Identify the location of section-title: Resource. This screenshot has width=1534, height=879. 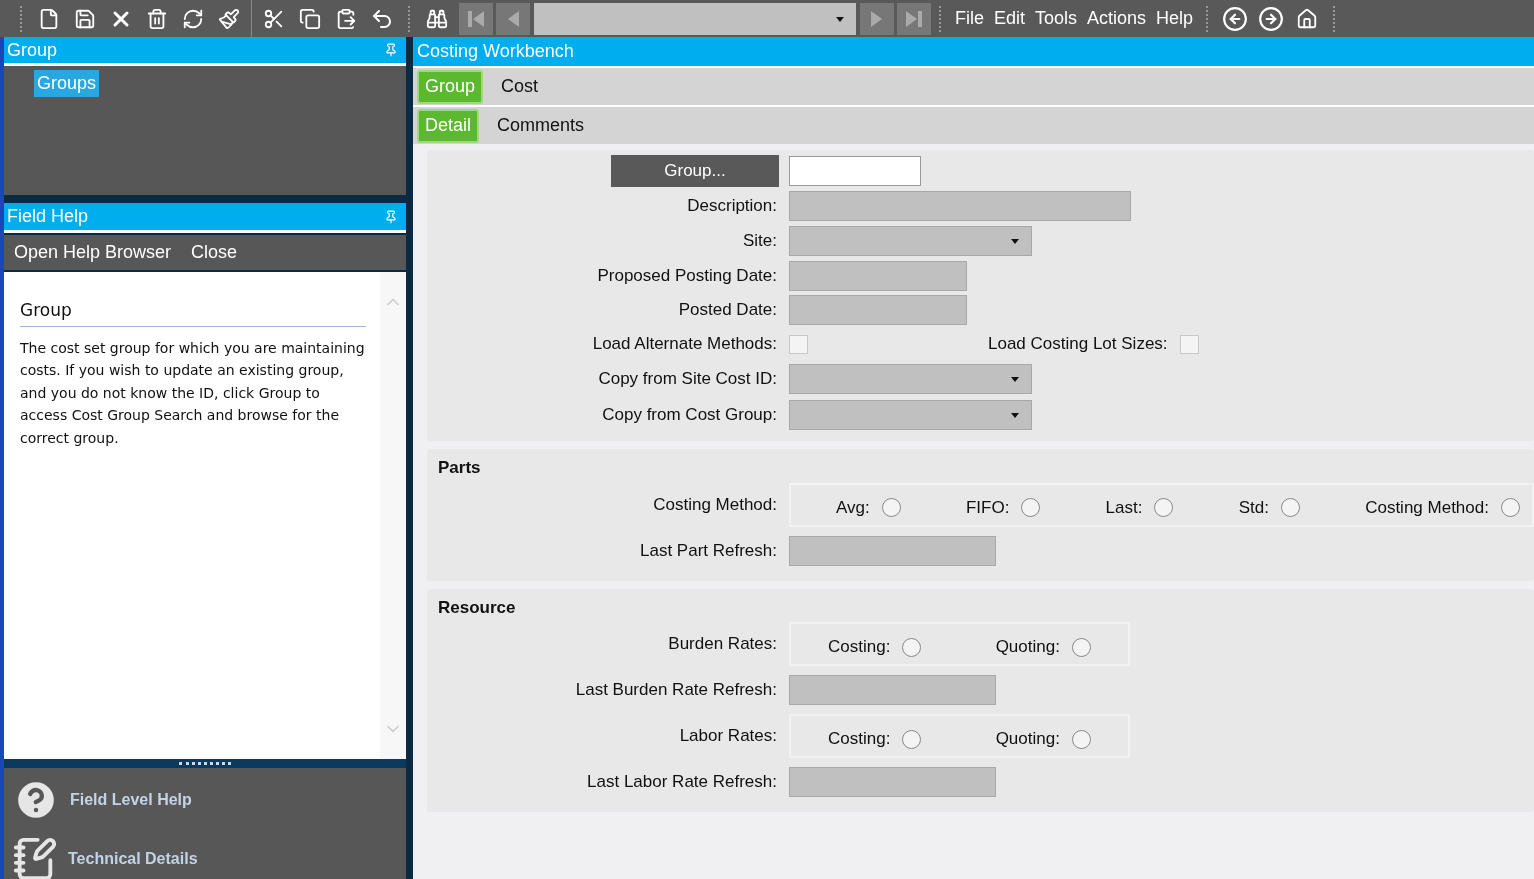
(477, 607).